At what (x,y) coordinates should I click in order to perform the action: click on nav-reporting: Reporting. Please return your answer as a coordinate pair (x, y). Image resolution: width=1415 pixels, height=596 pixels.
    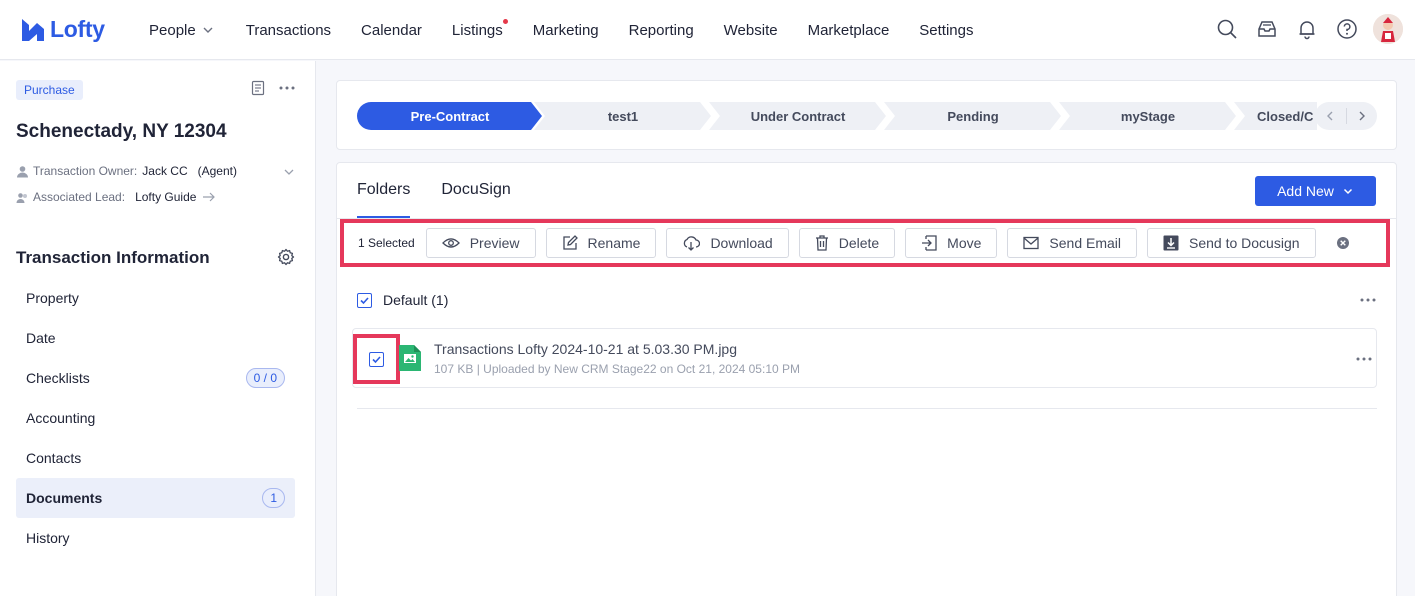
    Looking at the image, I should click on (661, 30).